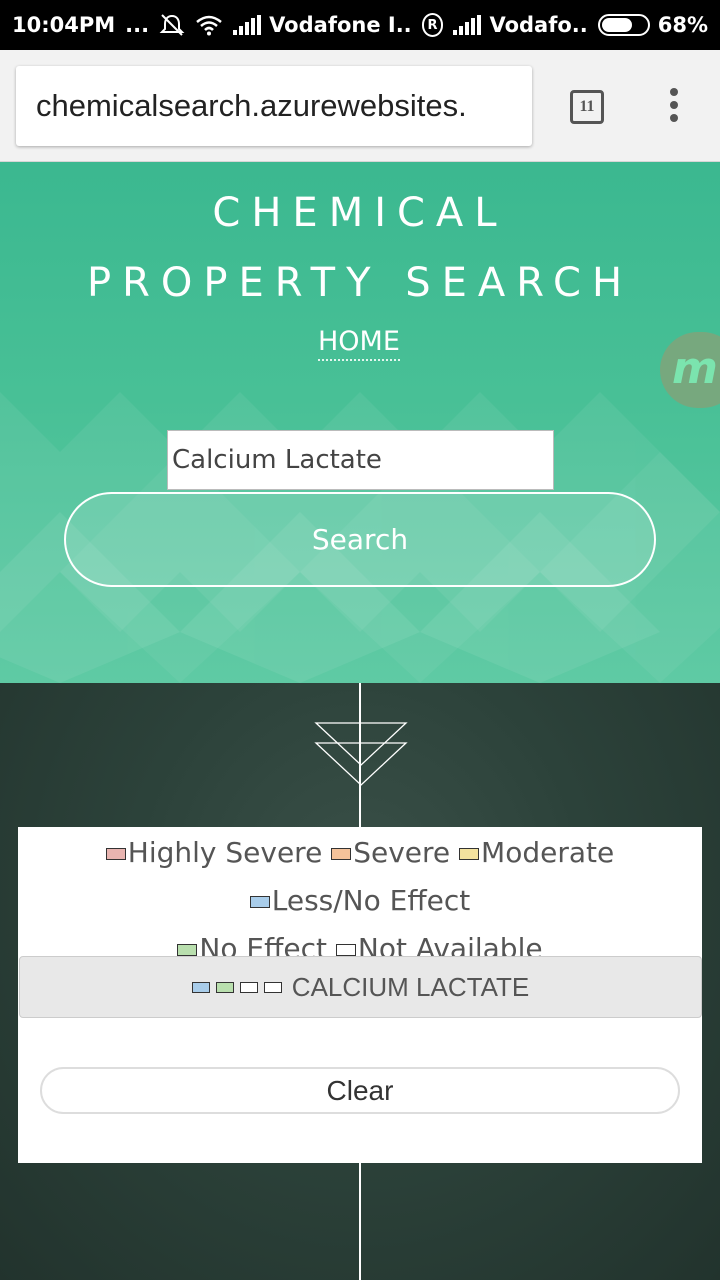  I want to click on overflow-menu-icon, so click(674, 108).